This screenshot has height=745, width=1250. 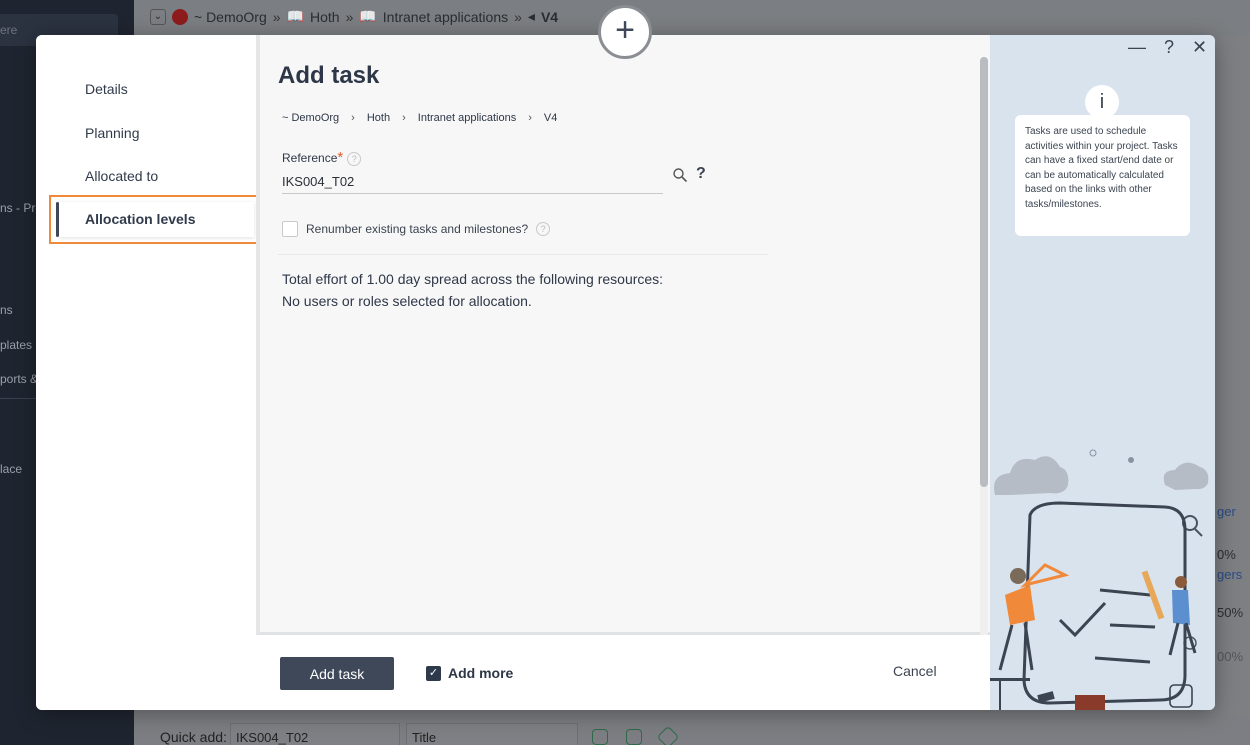 I want to click on background-quick-add: Quick add: IKS004_T02 Title, so click(x=692, y=730).